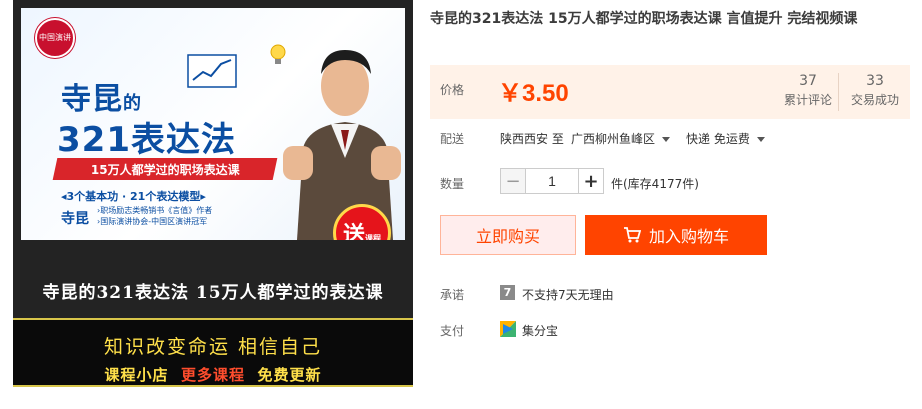  I want to click on banner-ribbon: 15万人都学过的职场表达课, so click(165, 169).